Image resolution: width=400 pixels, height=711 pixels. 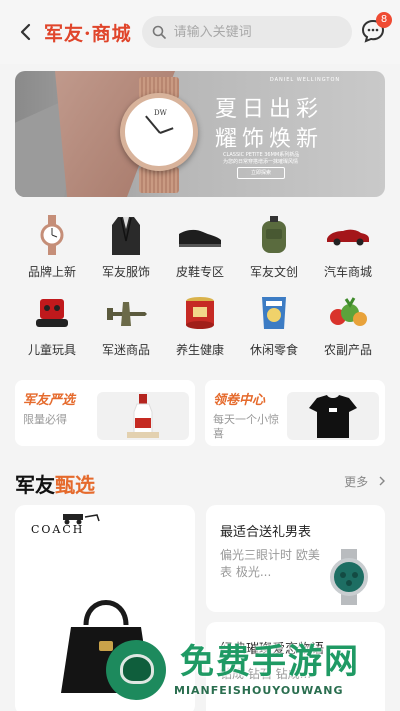 I want to click on category-apparel: 军友服饰, so click(x=126, y=246).